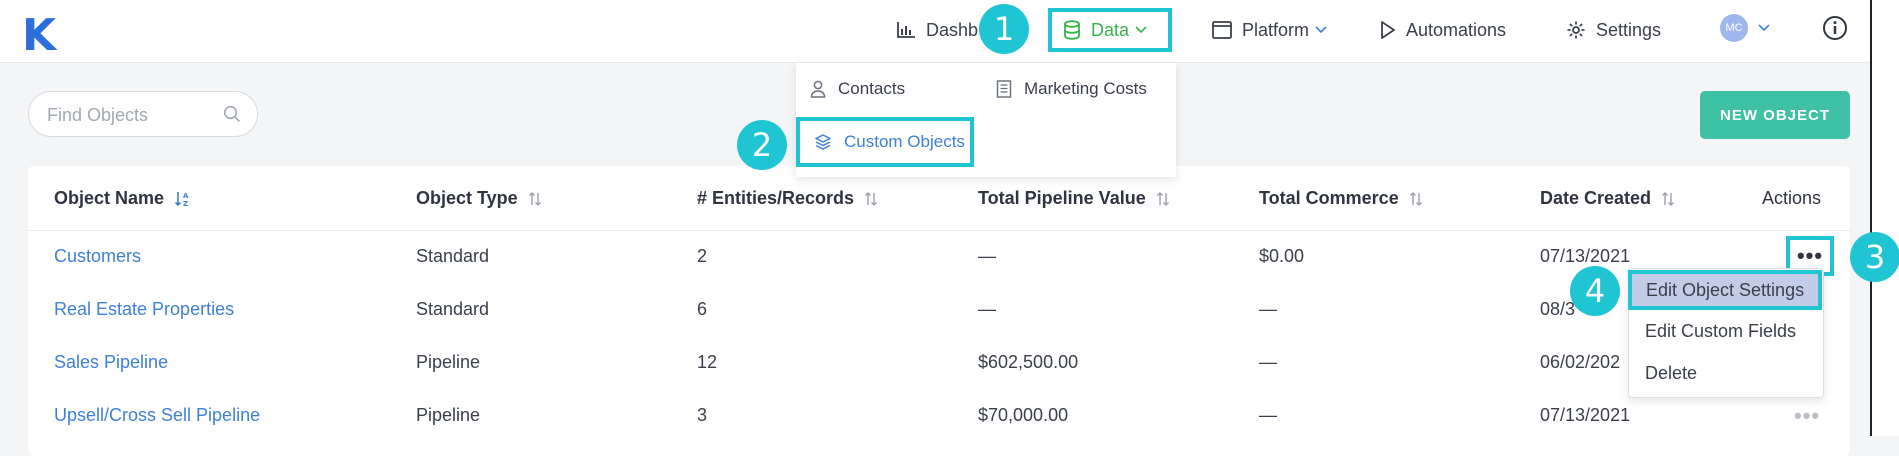  What do you see at coordinates (1028, 362) in the screenshot?
I see `cell-pipeline-value: $602,500.00` at bounding box center [1028, 362].